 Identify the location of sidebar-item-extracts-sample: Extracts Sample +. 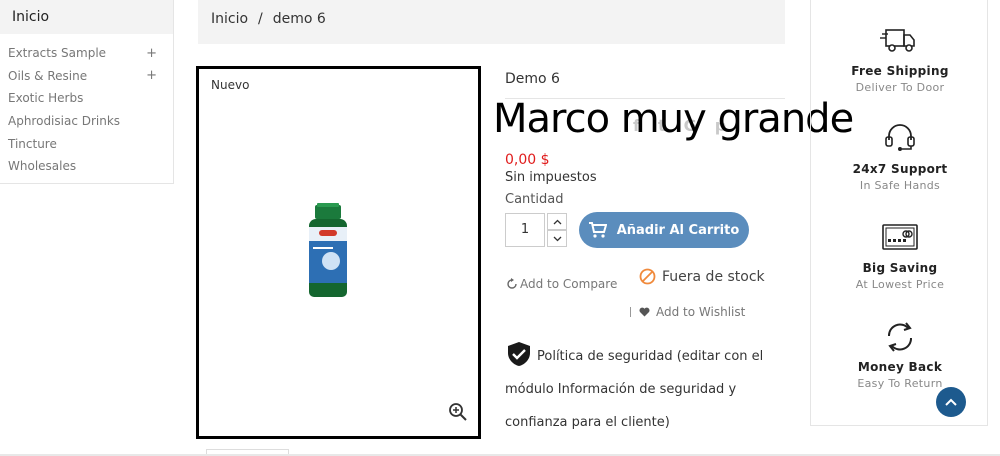
(86, 53).